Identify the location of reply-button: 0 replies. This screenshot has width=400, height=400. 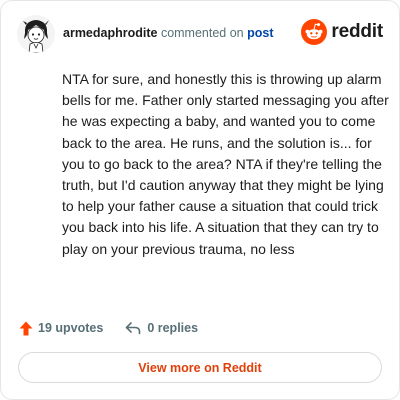
(161, 328).